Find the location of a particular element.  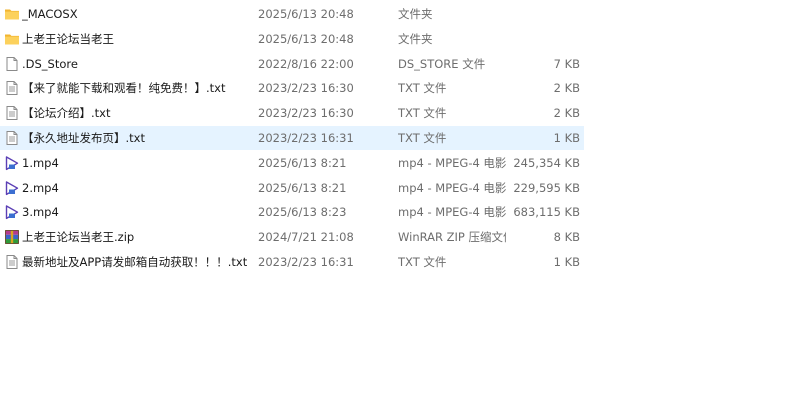

file-name: 【永久地址发布页】.txt is located at coordinates (83, 138).